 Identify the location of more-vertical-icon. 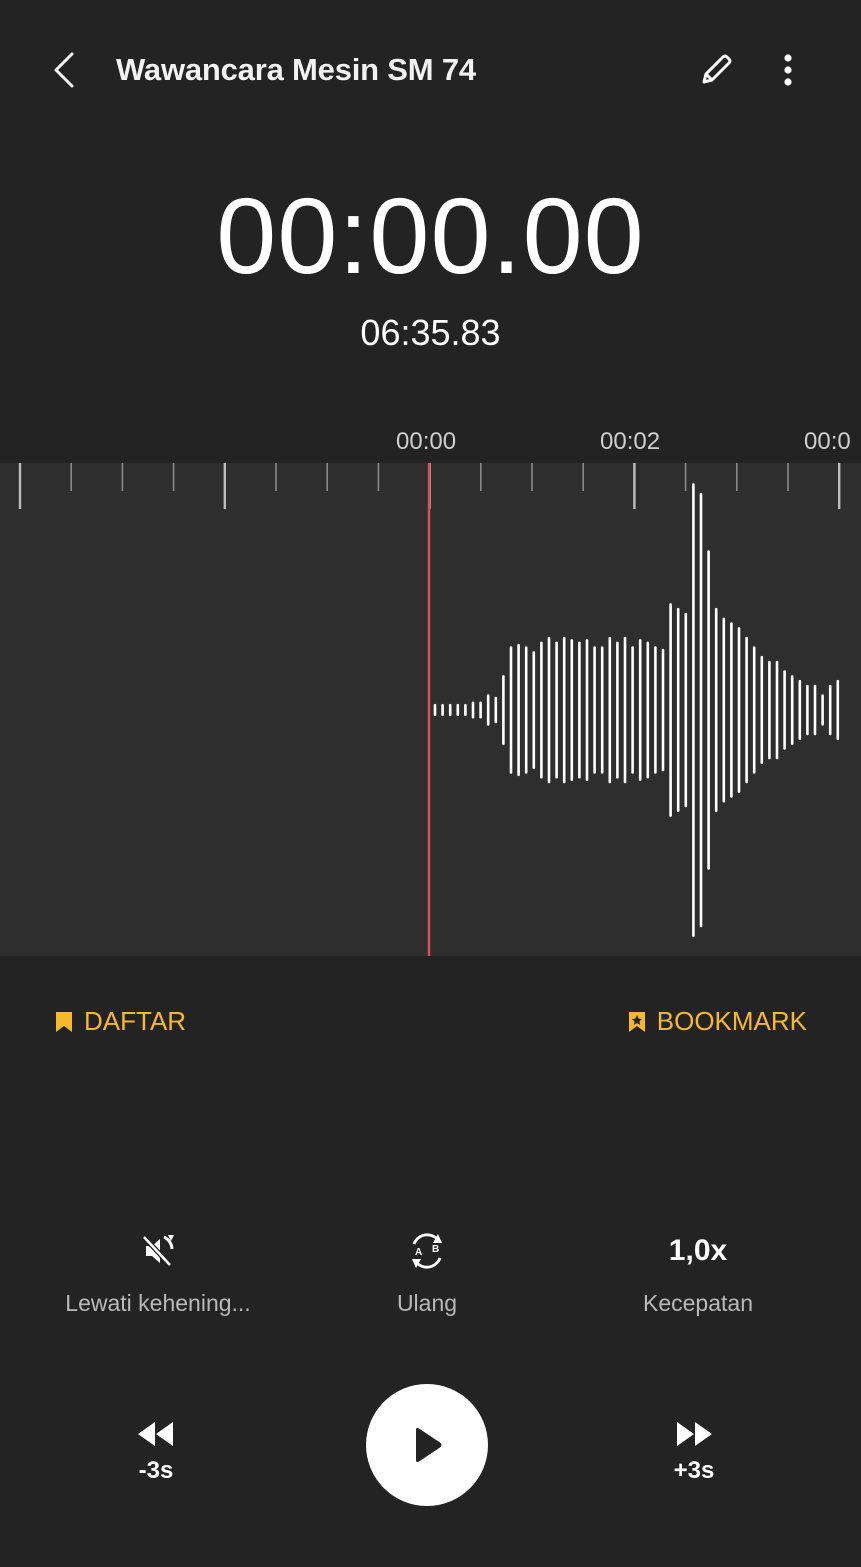
(788, 70).